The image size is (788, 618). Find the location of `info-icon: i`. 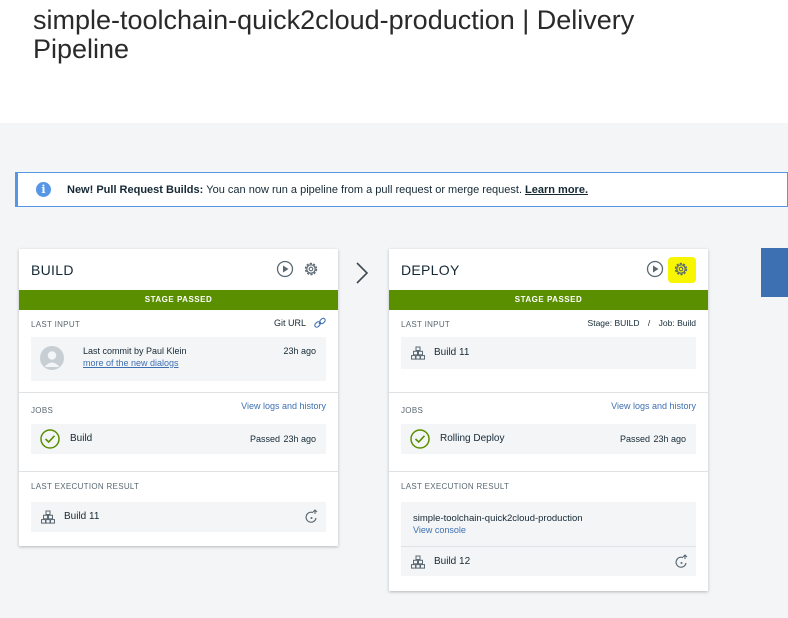

info-icon: i is located at coordinates (43, 189).